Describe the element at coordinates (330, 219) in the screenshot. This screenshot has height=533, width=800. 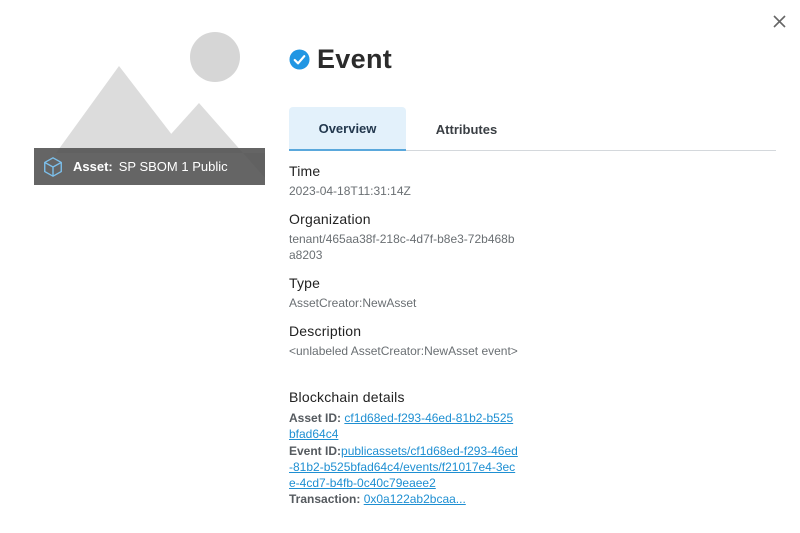
I see `organization-label: Organization` at that location.